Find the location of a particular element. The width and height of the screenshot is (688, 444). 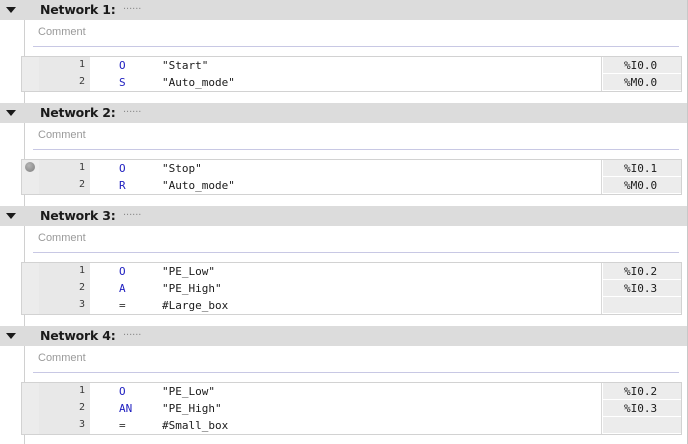

instruction: A is located at coordinates (122, 288).